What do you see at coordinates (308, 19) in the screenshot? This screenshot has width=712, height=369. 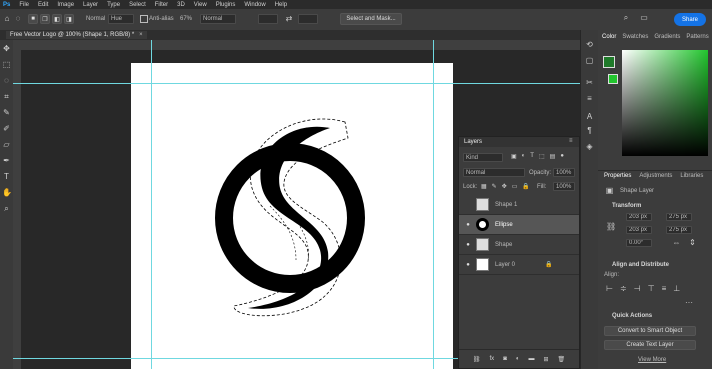 I see `height-field` at bounding box center [308, 19].